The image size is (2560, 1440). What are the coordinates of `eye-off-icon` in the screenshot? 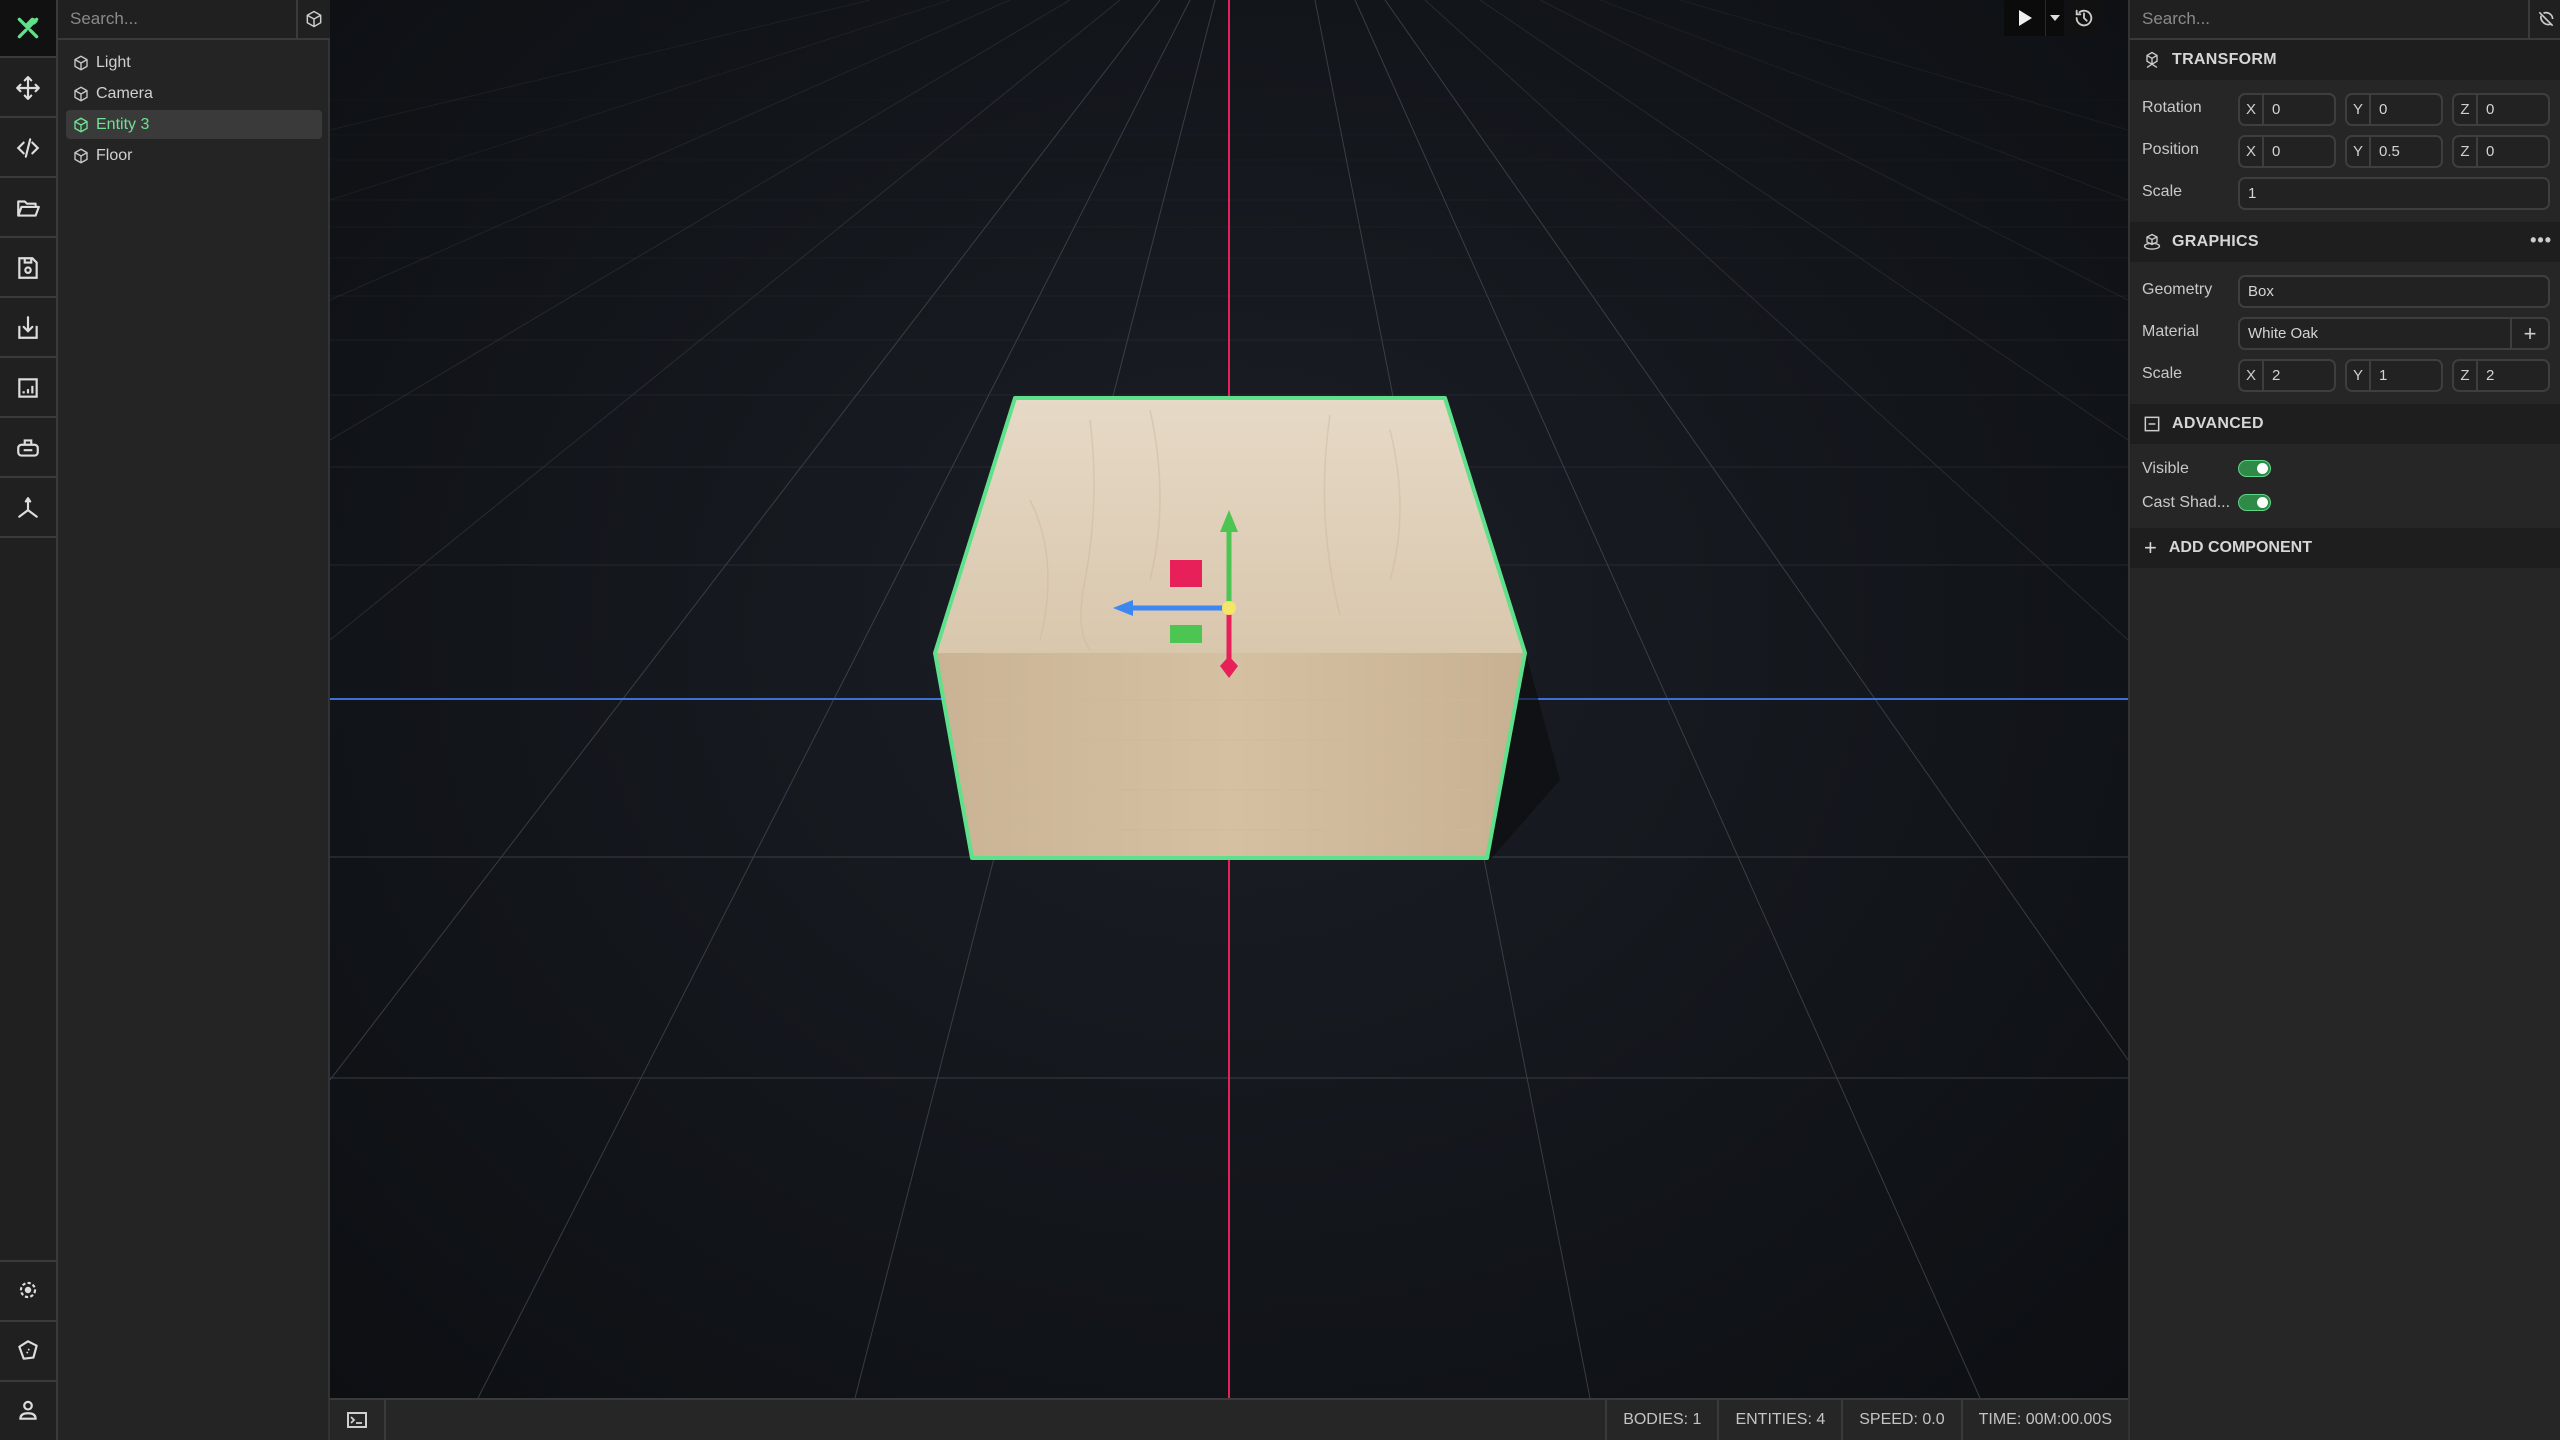 It's located at (2546, 19).